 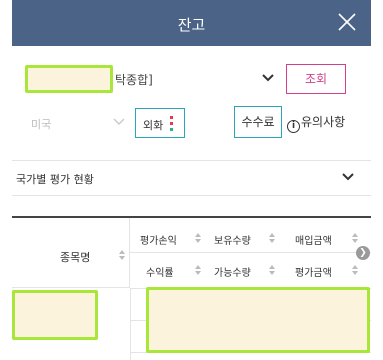 I want to click on stock-name-redacted, so click(x=55, y=315).